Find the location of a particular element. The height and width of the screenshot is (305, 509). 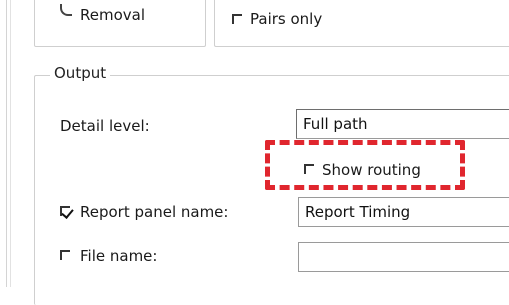

report-panel-name-input: Report Timing is located at coordinates (403, 212).